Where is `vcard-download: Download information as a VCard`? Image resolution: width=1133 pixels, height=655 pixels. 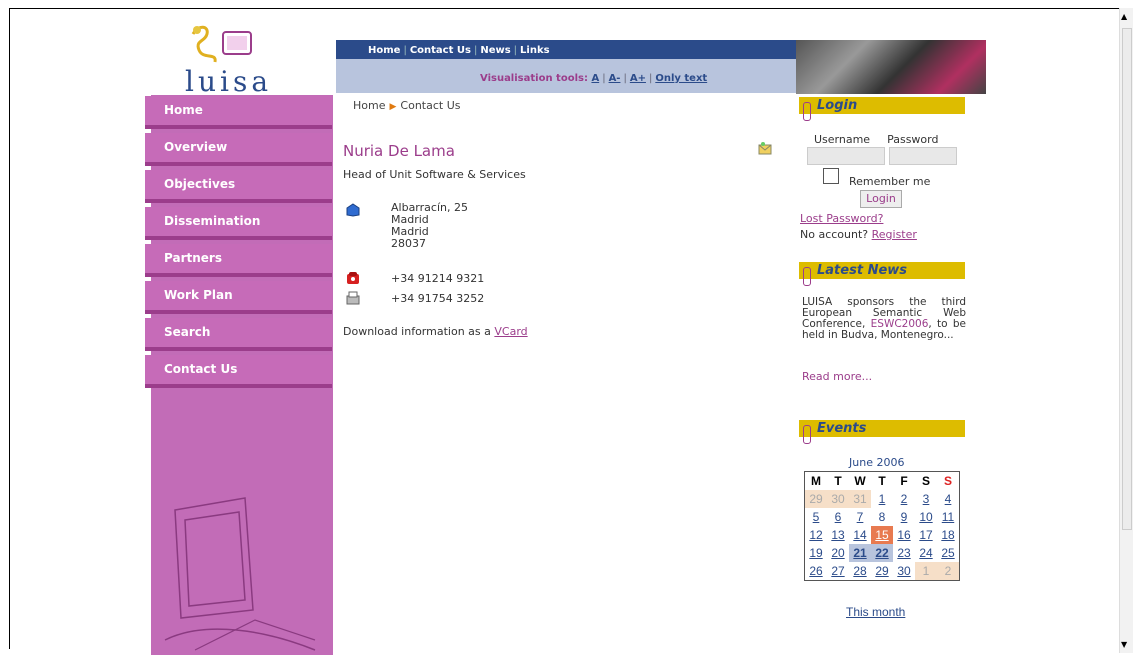 vcard-download: Download information as a VCard is located at coordinates (435, 331).